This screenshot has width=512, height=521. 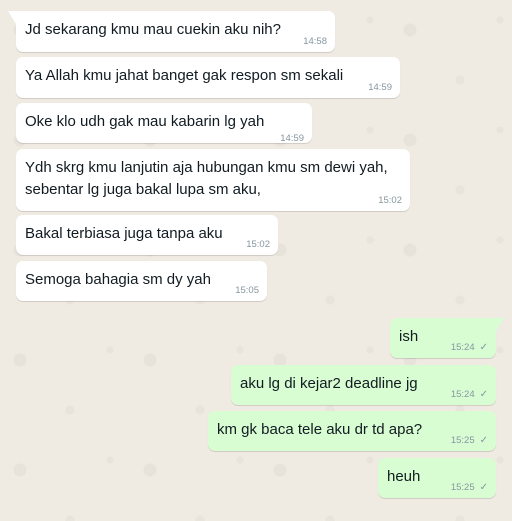 I want to click on message-time: 14:58, so click(x=315, y=41).